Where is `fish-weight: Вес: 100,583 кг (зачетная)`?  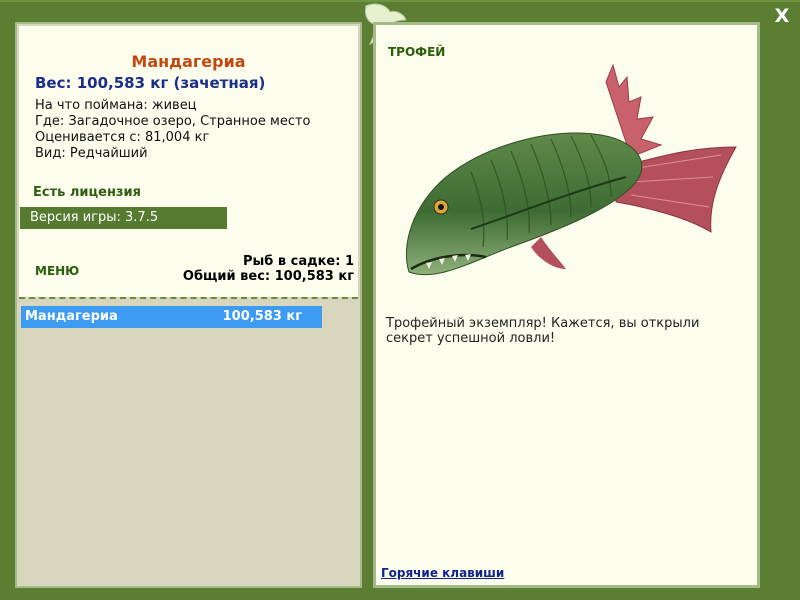
fish-weight: Вес: 100,583 кг (зачетная) is located at coordinates (150, 83).